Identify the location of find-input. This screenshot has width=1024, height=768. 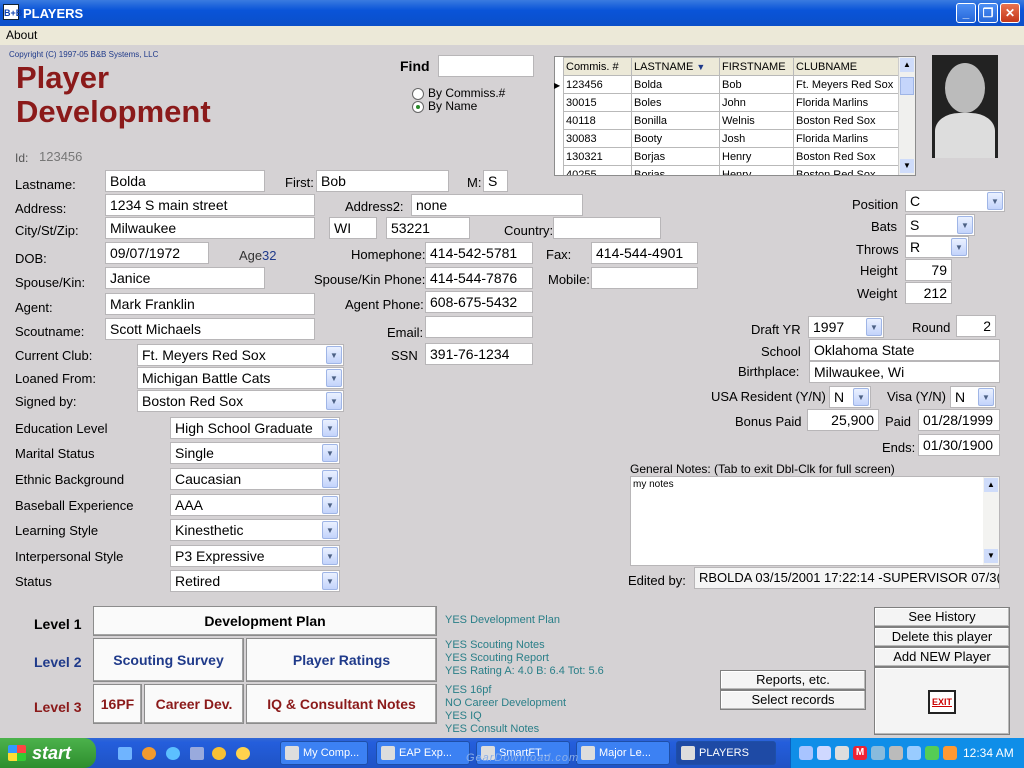
(486, 66).